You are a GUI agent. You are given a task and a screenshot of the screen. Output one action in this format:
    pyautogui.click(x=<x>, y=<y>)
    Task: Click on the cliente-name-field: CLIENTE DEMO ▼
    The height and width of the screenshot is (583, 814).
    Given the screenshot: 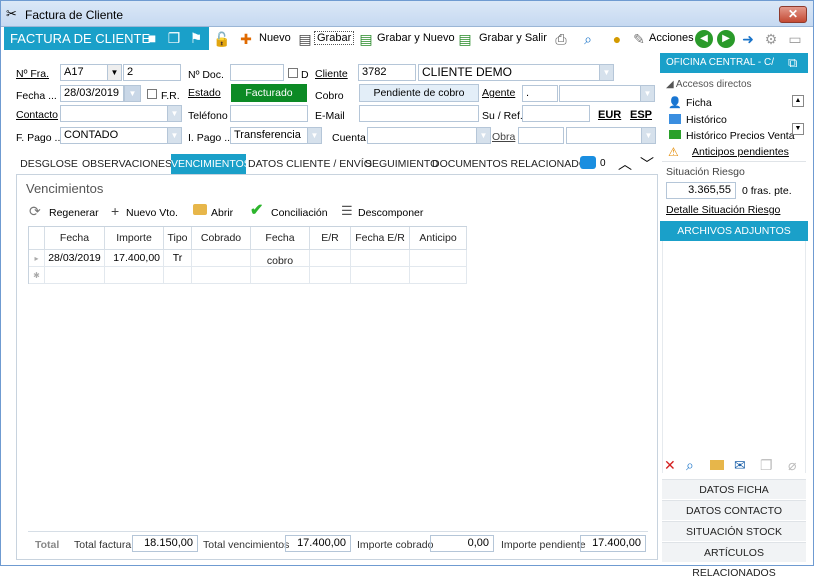 What is the action you would take?
    pyautogui.click(x=516, y=72)
    